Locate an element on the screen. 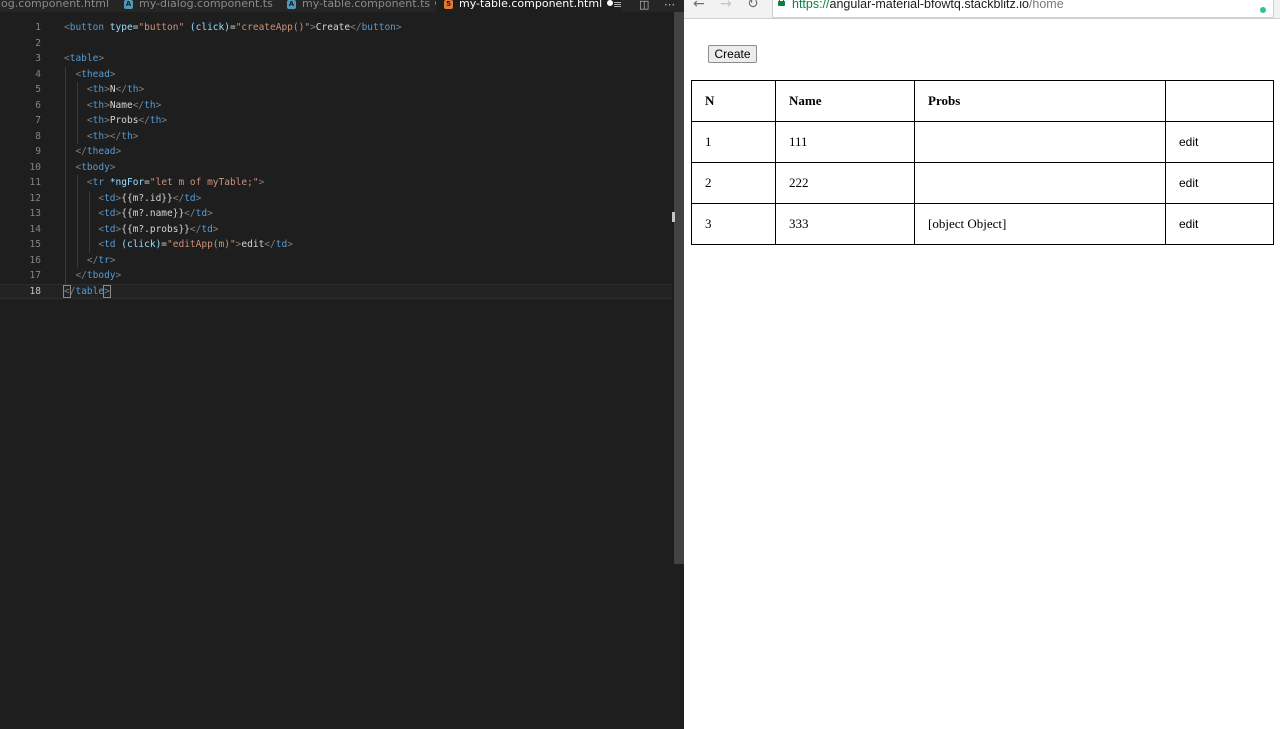 Image resolution: width=1280 pixels, height=729 pixels. code-line: 13 <td>{{m?.name}}</td> is located at coordinates (336, 214).